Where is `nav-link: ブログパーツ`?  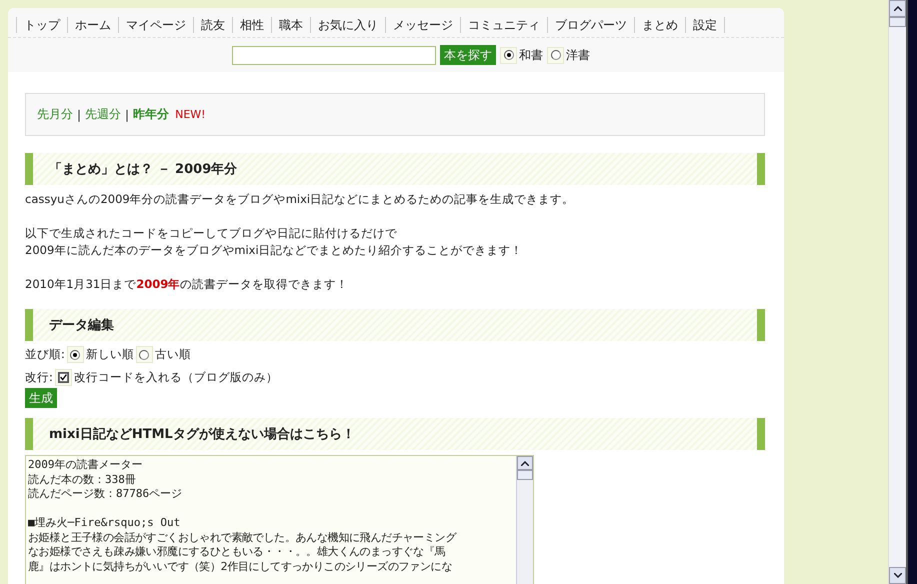 nav-link: ブログパーツ is located at coordinates (590, 24).